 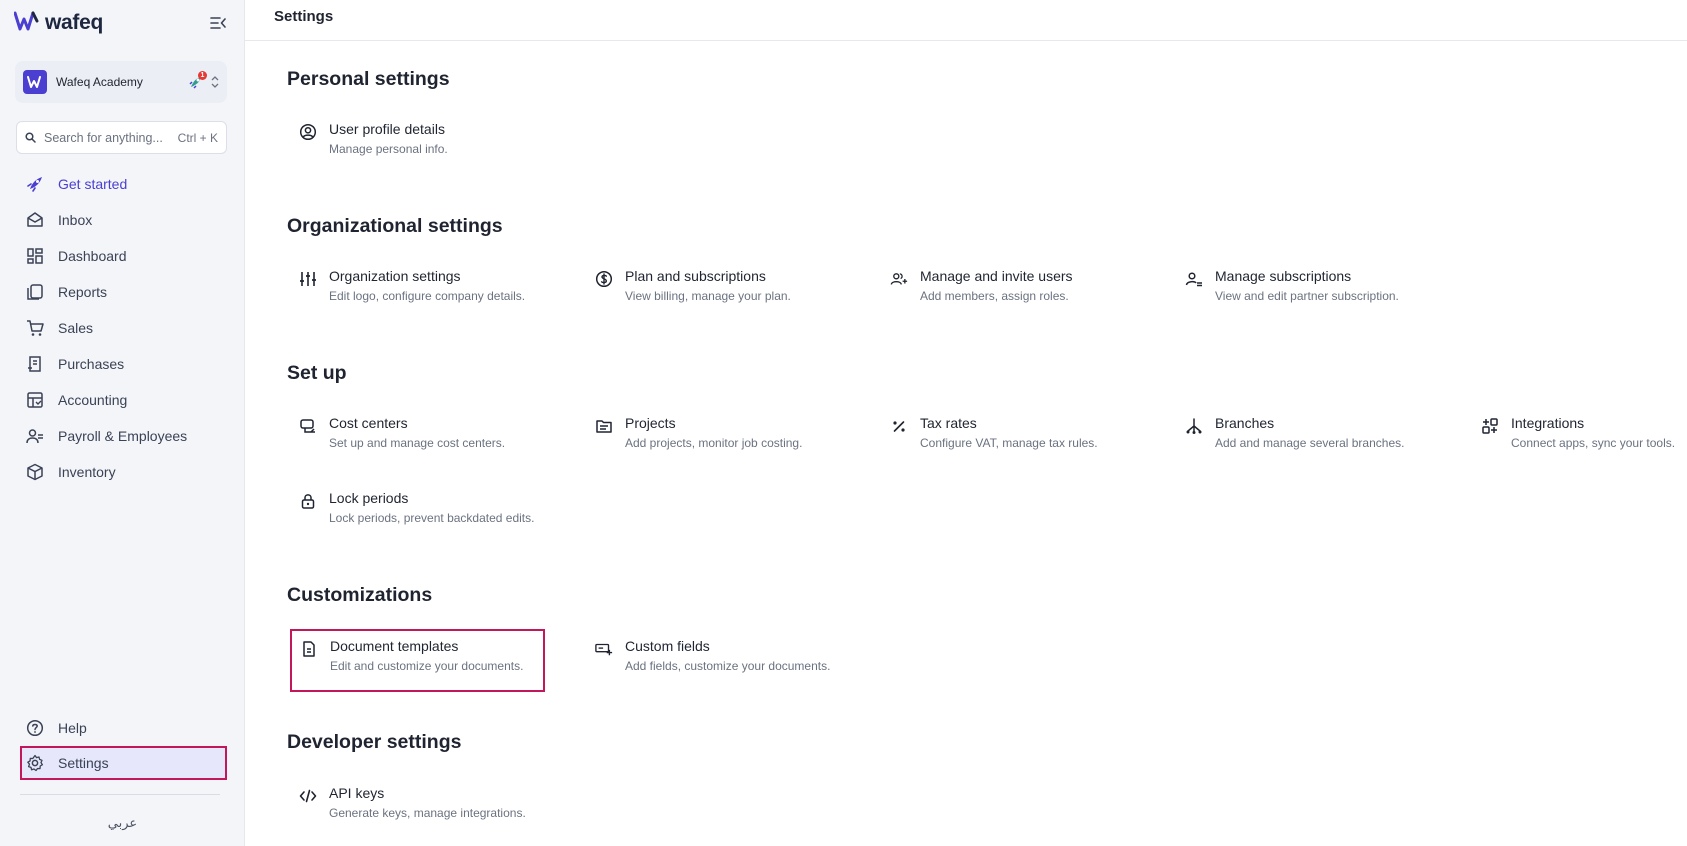 I want to click on tile-desc: Add projects, monitor job costing., so click(x=714, y=443).